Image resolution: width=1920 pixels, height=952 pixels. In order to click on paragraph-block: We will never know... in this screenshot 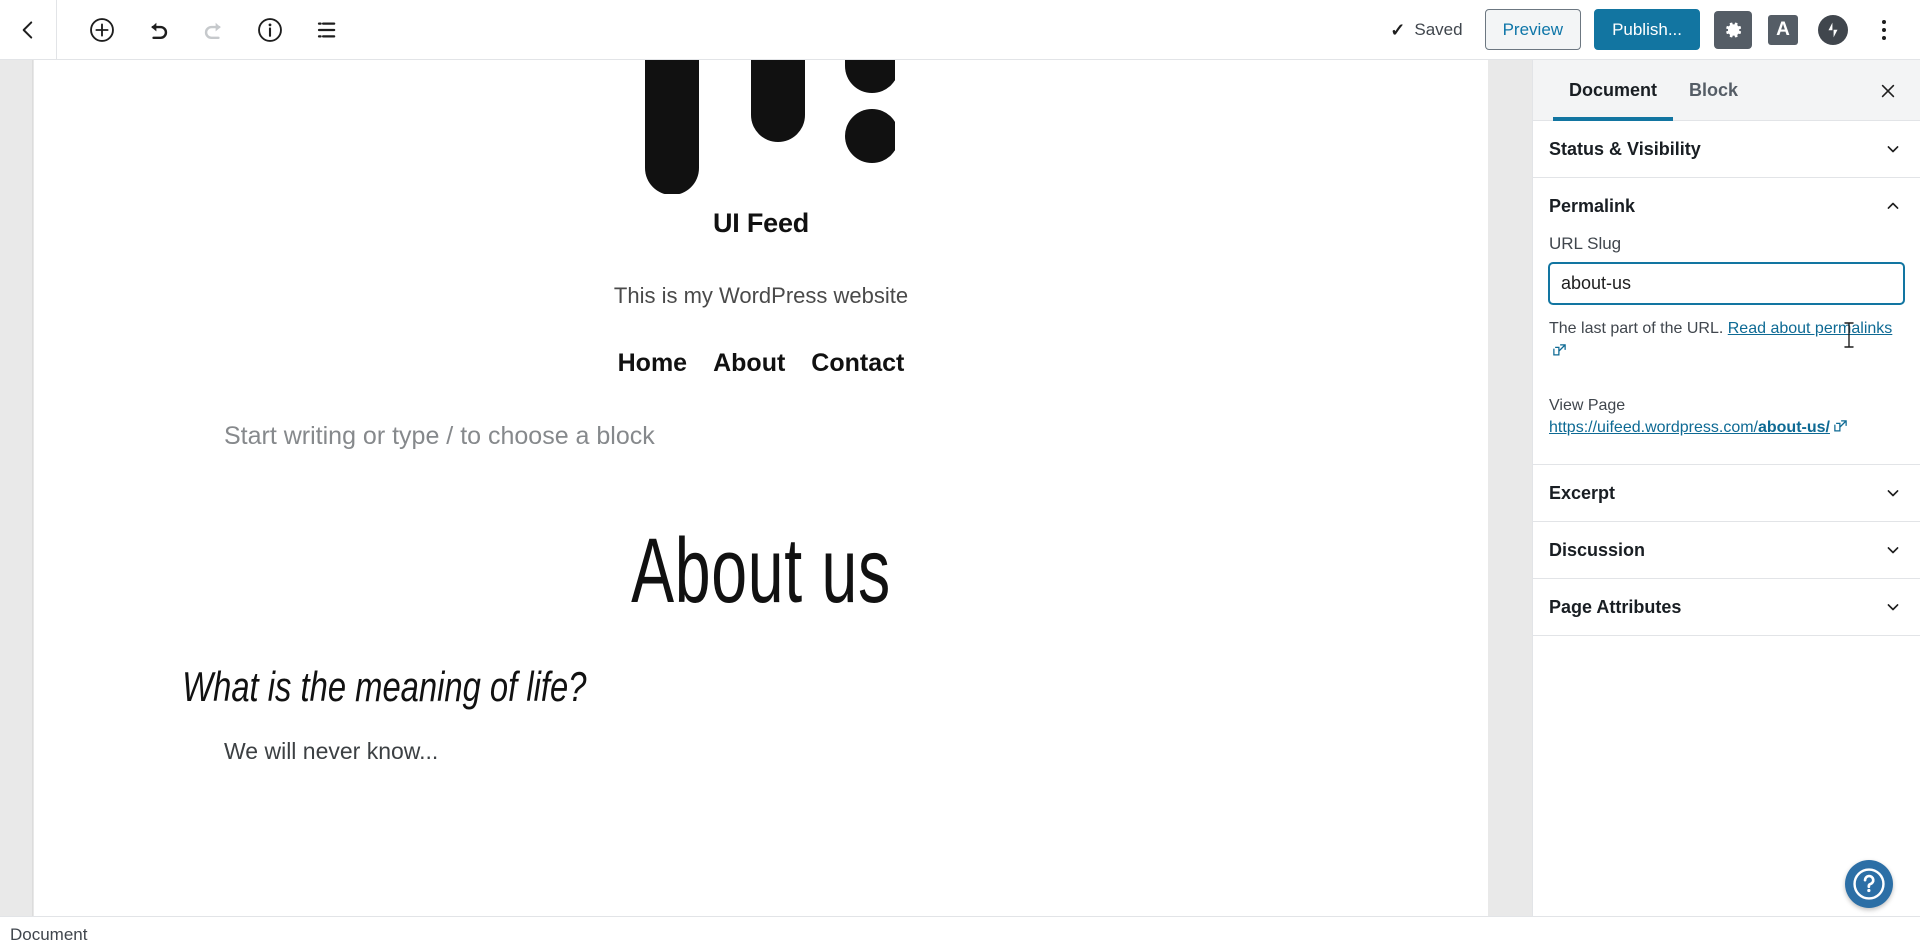, I will do `click(761, 751)`.